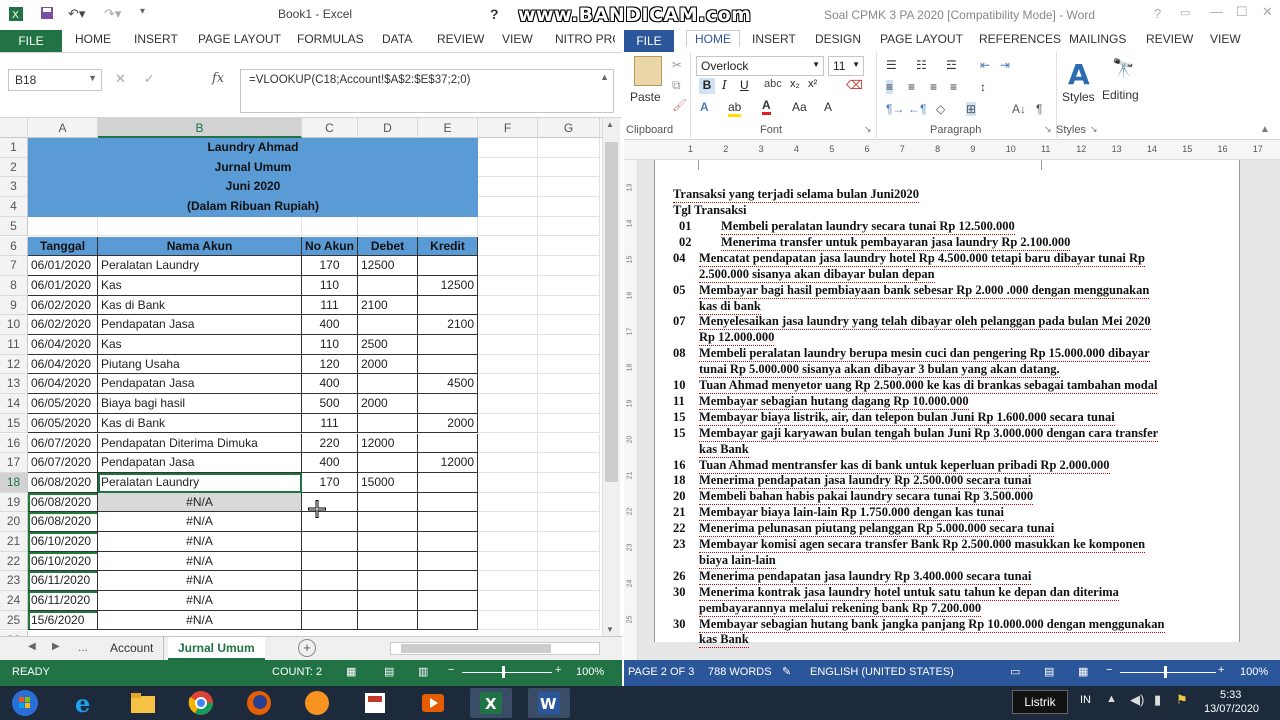 The height and width of the screenshot is (720, 1280). Describe the element at coordinates (838, 39) in the screenshot. I see `word-tab-design: DESIGN` at that location.